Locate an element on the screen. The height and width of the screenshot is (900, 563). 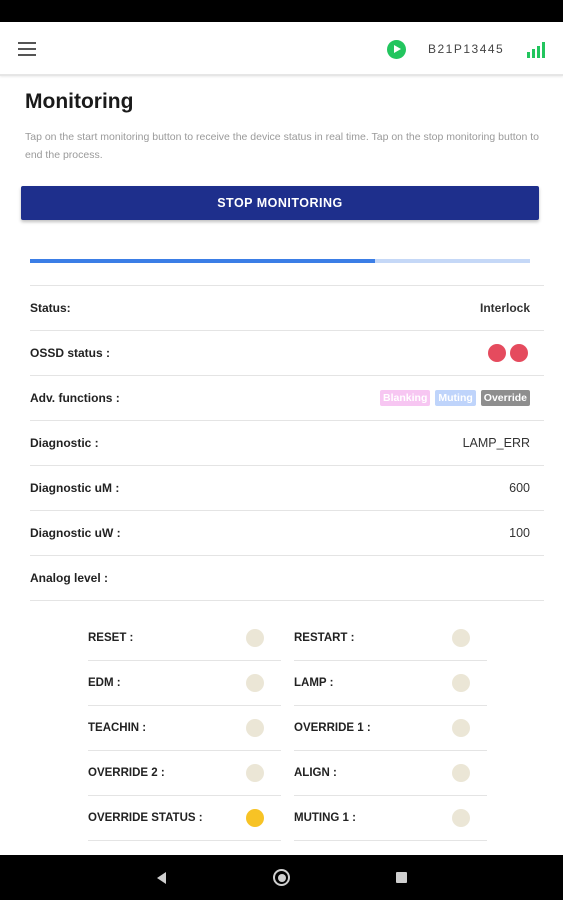
override-1-indicator-dot is located at coordinates (461, 728).